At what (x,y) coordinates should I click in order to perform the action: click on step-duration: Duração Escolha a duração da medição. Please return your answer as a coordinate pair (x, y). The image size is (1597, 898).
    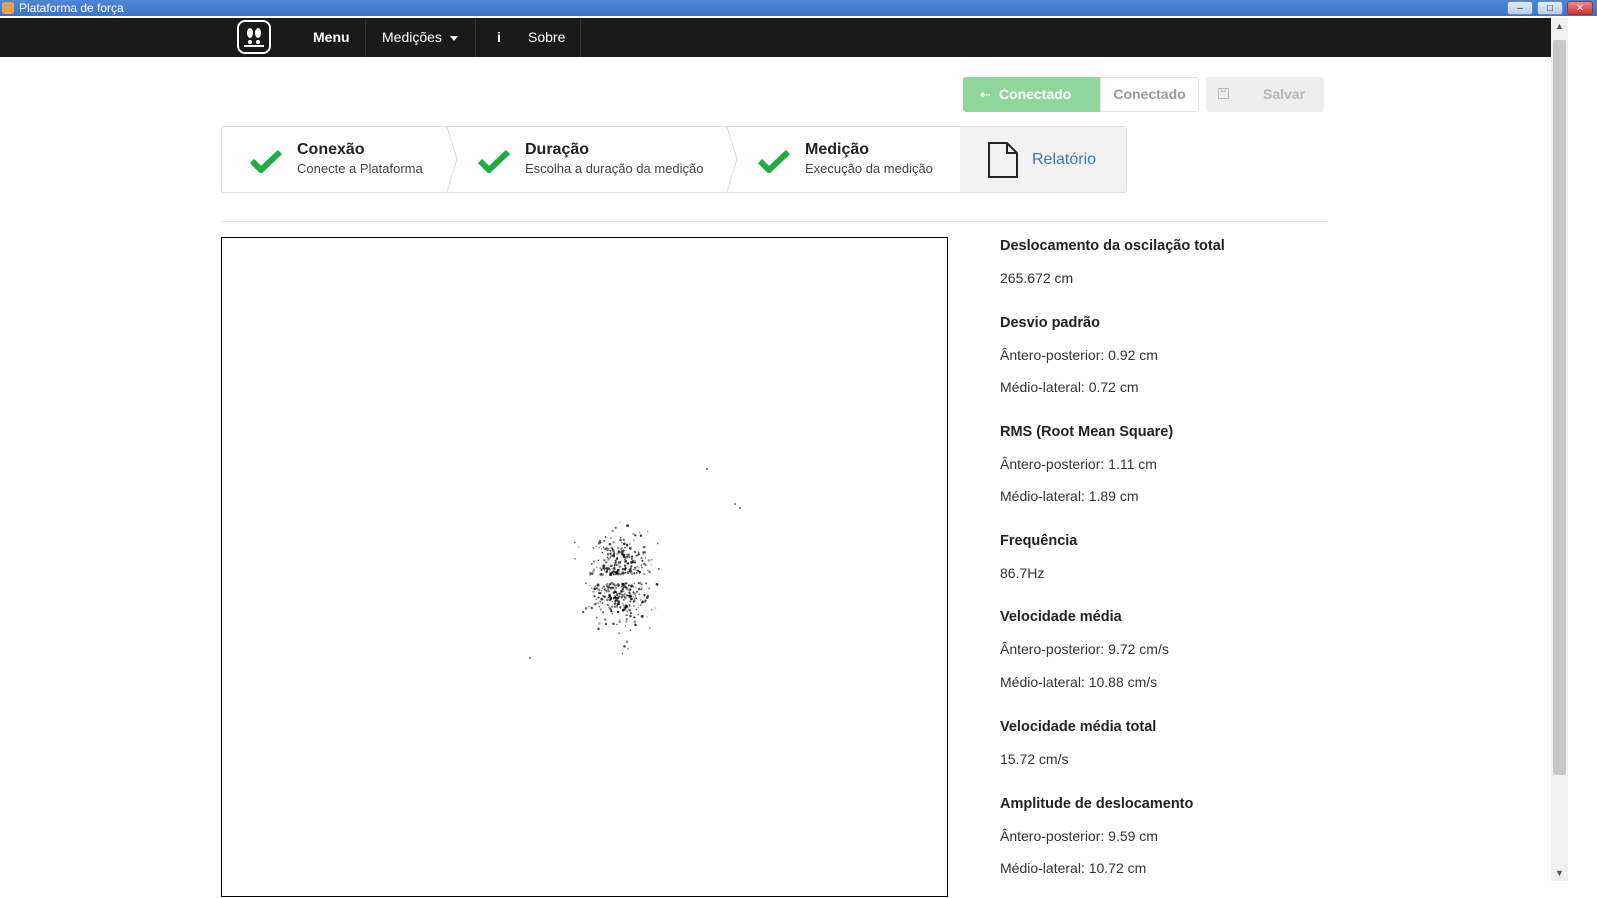
    Looking at the image, I should click on (590, 159).